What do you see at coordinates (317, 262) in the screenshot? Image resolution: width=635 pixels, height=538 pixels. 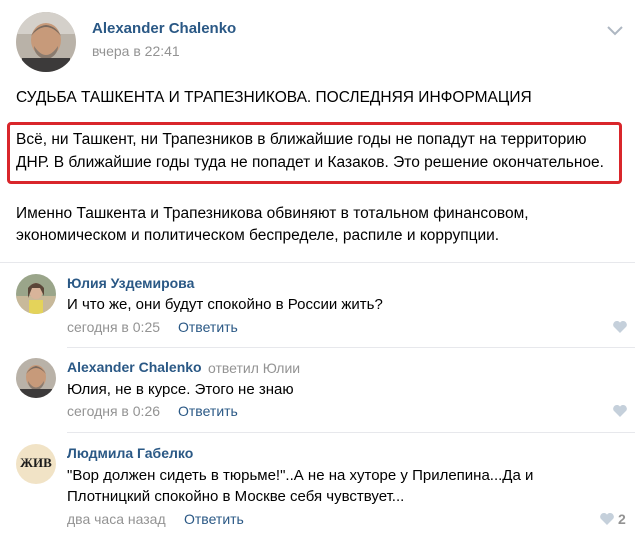 I see `post-divider` at bounding box center [317, 262].